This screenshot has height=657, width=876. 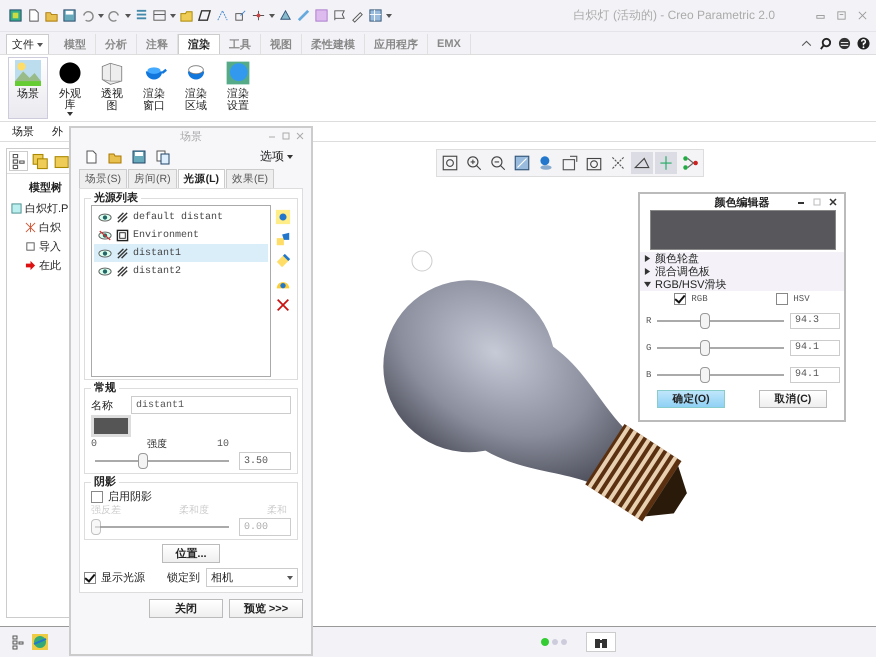 What do you see at coordinates (339, 15) in the screenshot?
I see `flag-icon` at bounding box center [339, 15].